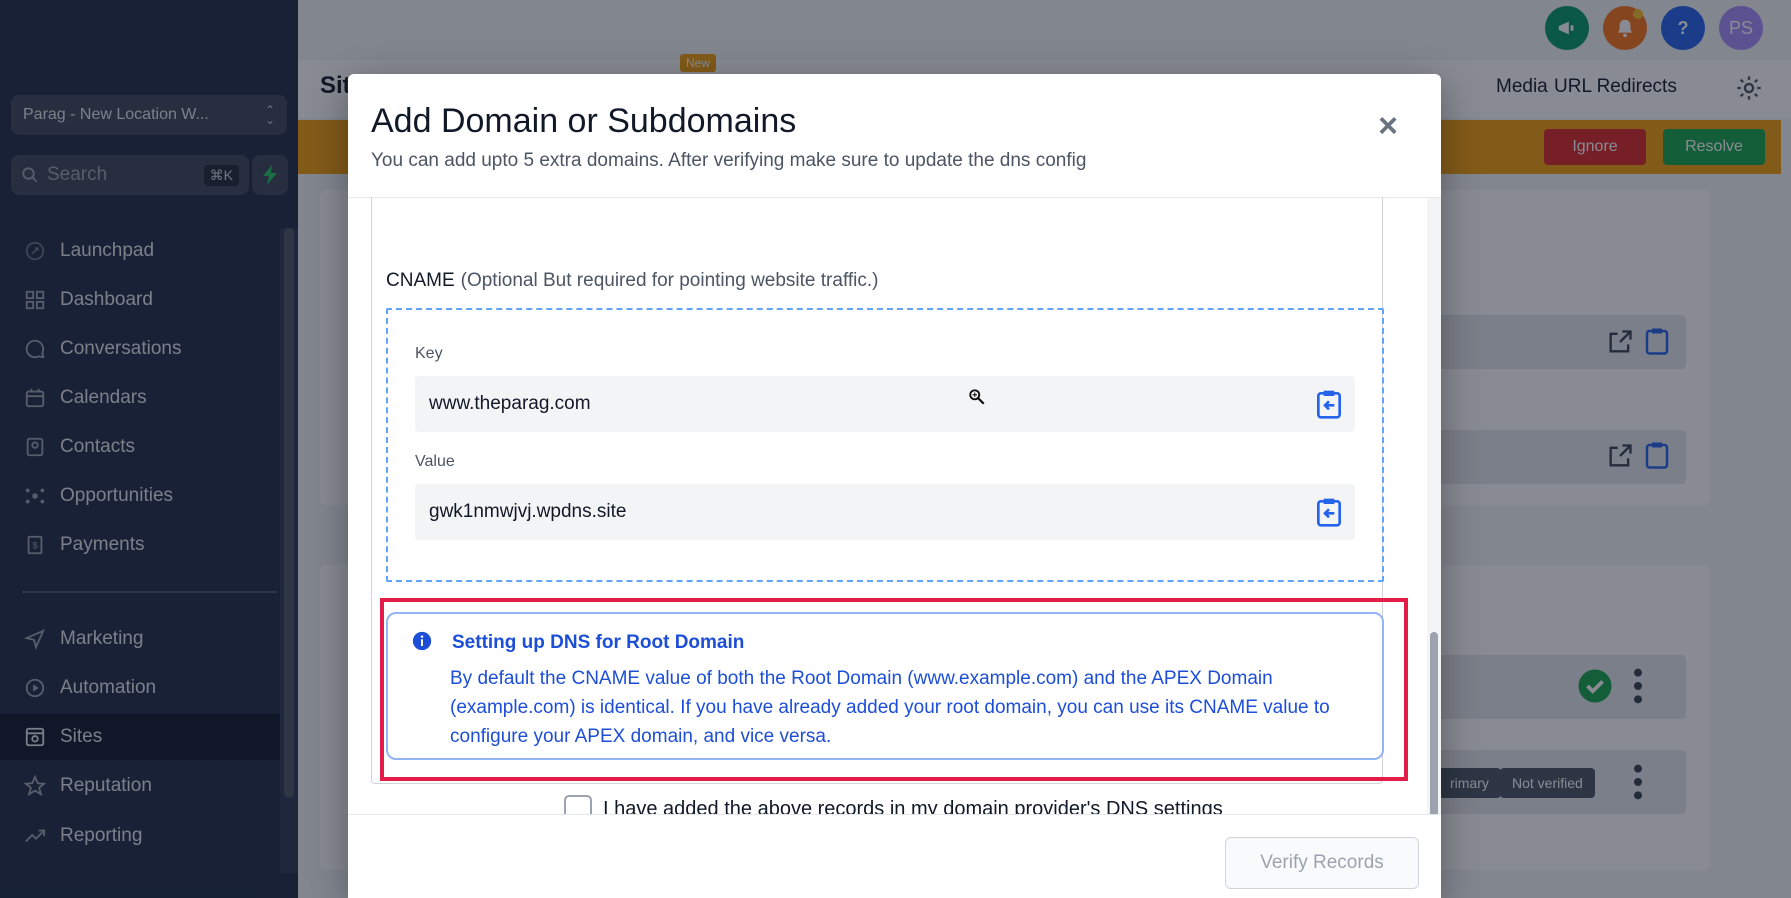  I want to click on value-value: gwk1nmwjvj.wpdns.site, so click(528, 511).